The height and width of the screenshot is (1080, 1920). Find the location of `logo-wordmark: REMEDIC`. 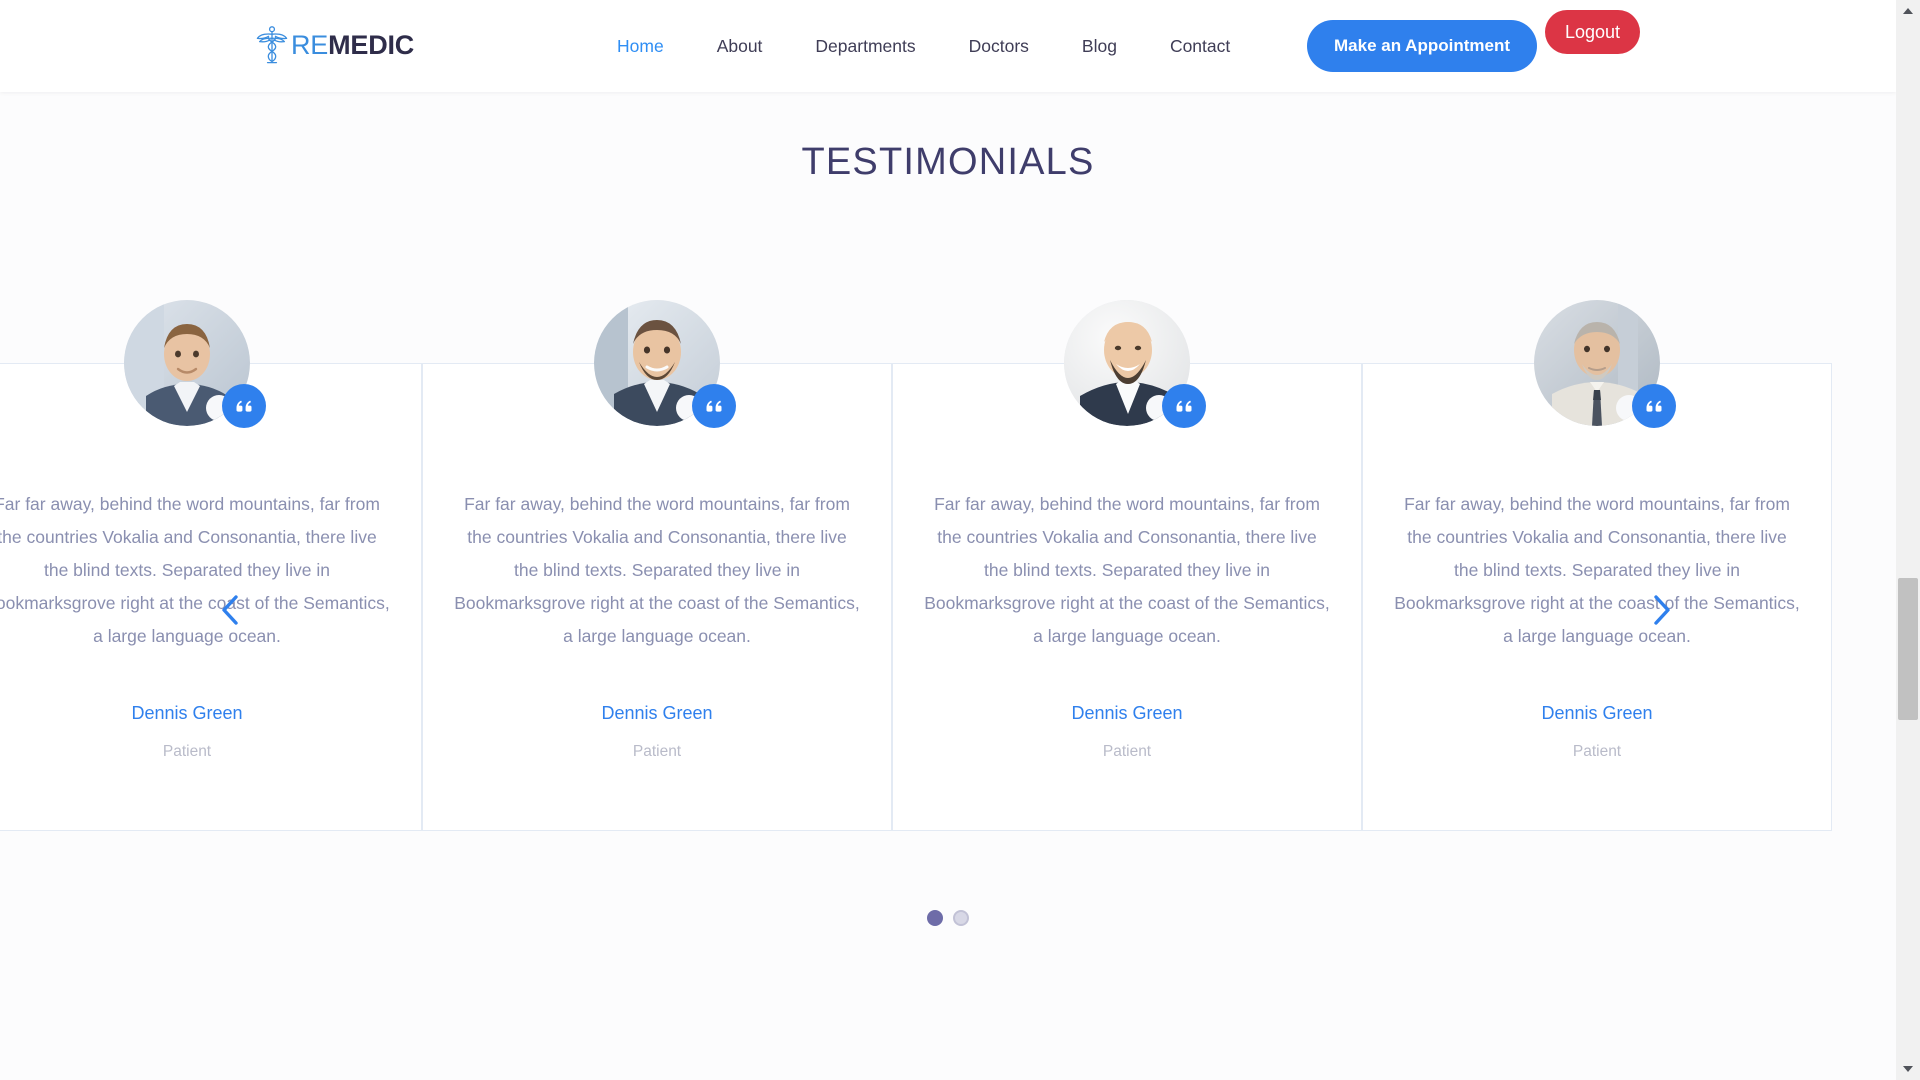

logo-wordmark: REMEDIC is located at coordinates (353, 44).